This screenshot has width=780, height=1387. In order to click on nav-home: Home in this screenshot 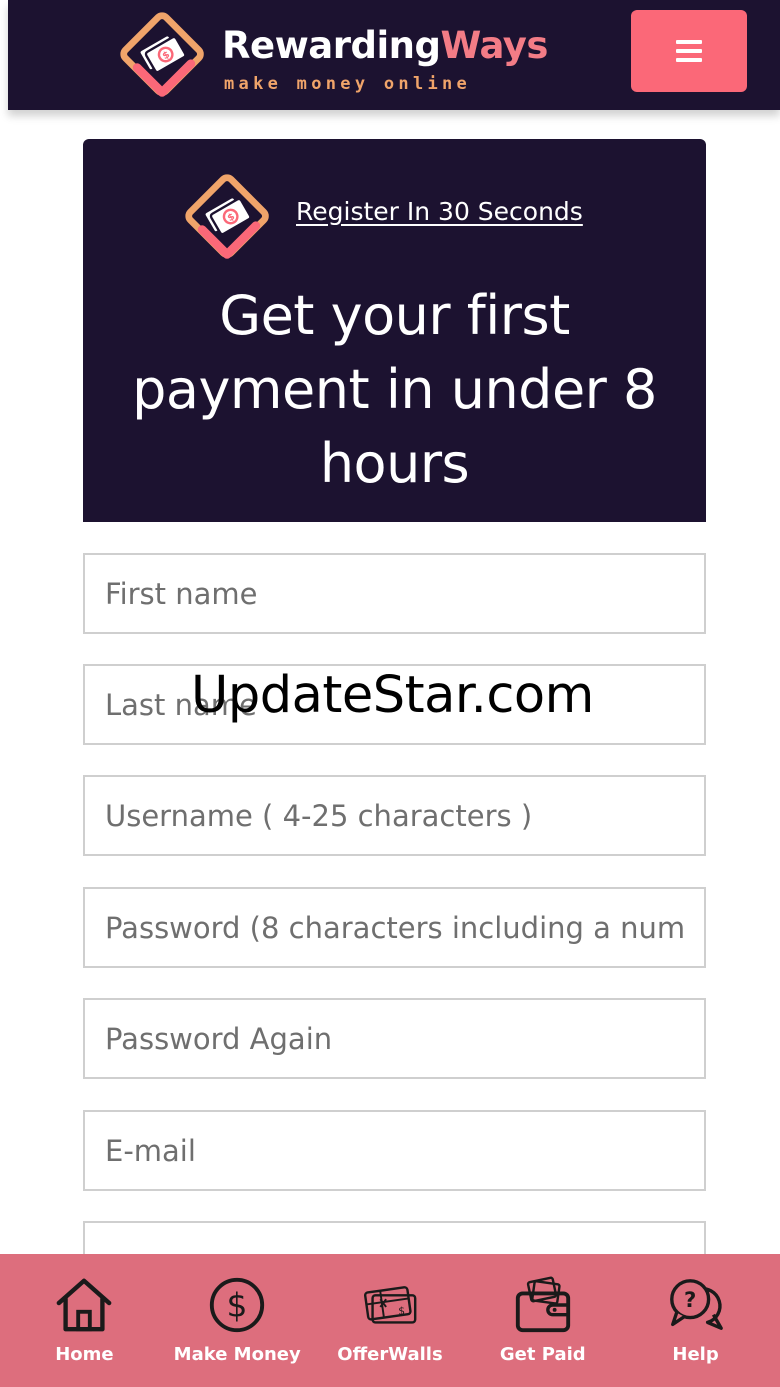, I will do `click(84, 1319)`.